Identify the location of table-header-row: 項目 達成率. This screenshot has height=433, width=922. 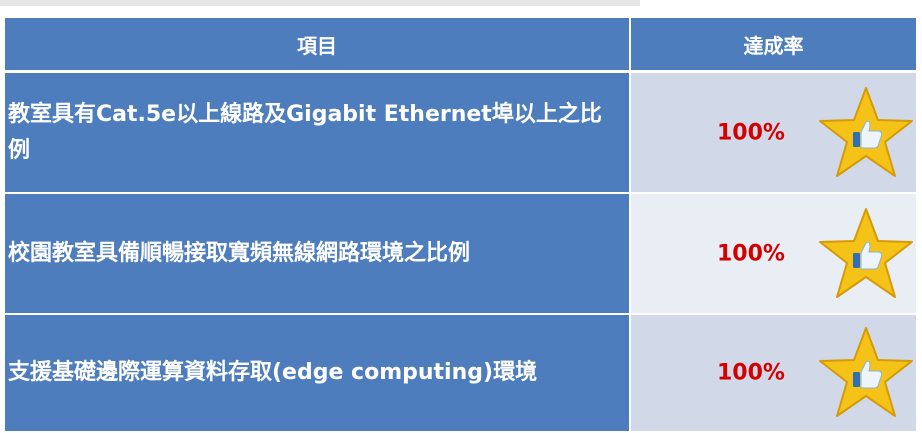
(460, 45).